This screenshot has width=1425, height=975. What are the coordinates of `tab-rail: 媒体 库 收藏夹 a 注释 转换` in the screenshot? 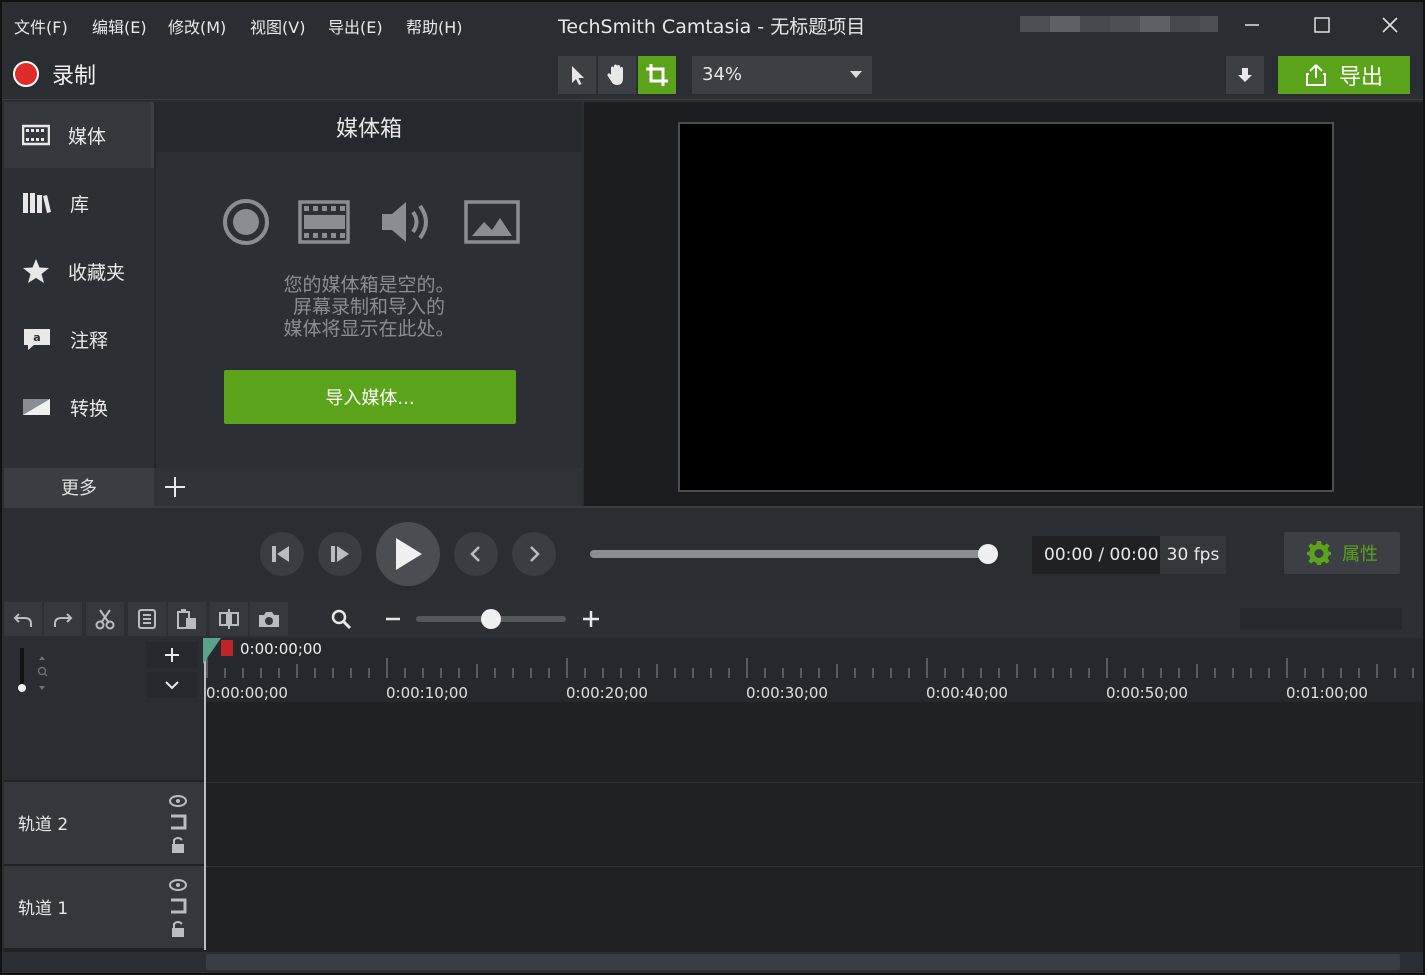 It's located at (79, 285).